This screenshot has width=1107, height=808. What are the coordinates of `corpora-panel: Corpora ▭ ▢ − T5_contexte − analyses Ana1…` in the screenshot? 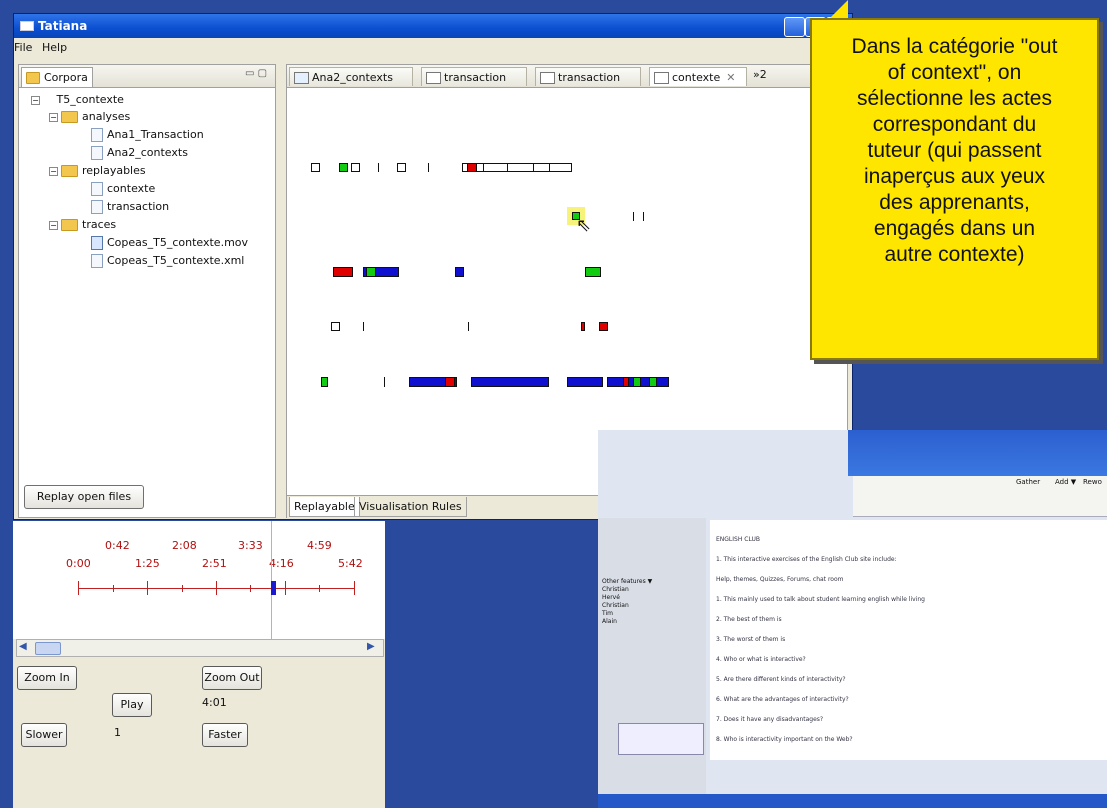 It's located at (147, 291).